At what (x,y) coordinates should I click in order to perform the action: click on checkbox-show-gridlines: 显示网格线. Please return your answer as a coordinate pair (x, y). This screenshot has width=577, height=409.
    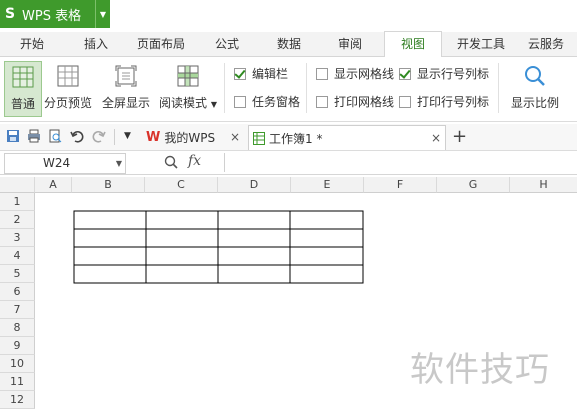
    Looking at the image, I should click on (355, 73).